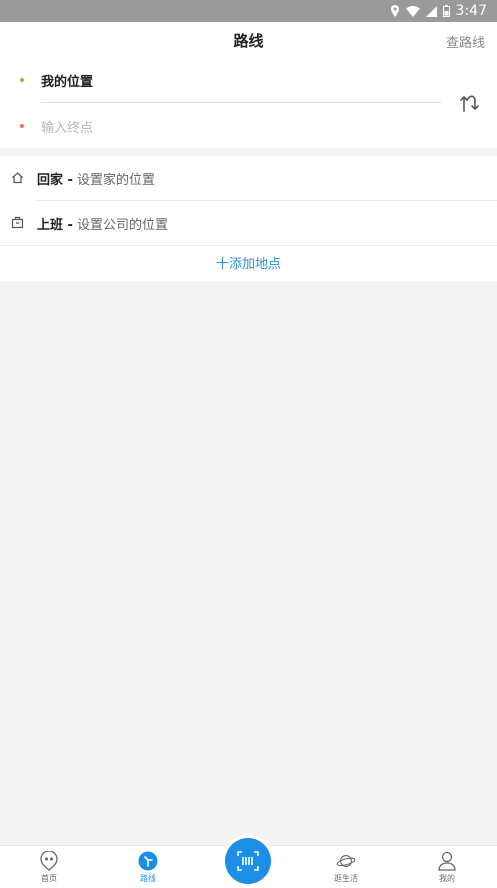  I want to click on battery-icon, so click(446, 11).